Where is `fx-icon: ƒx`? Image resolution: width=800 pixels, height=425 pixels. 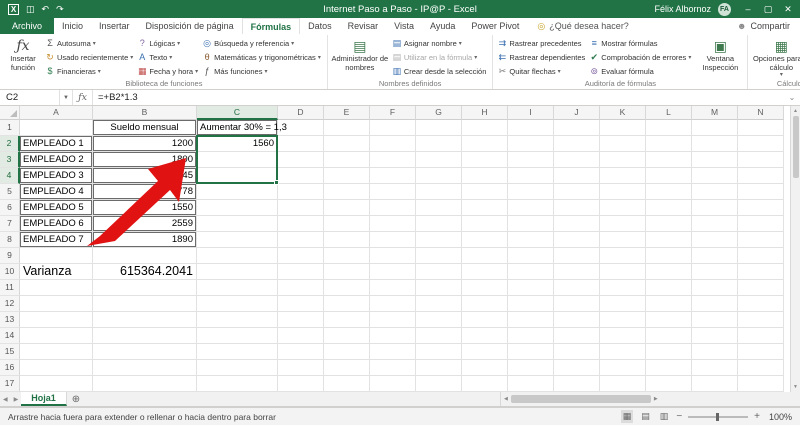
fx-icon: ƒx is located at coordinates (83, 97).